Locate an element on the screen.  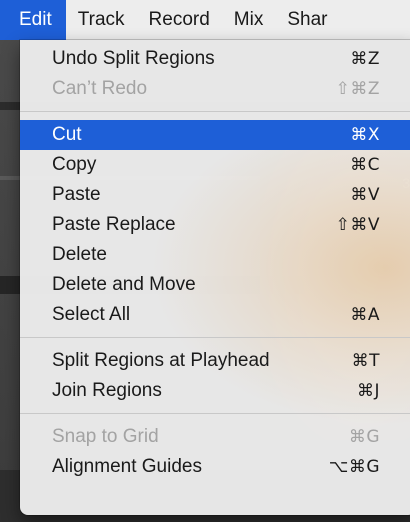
menu-item-shortcut: ⌘T is located at coordinates (365, 361).